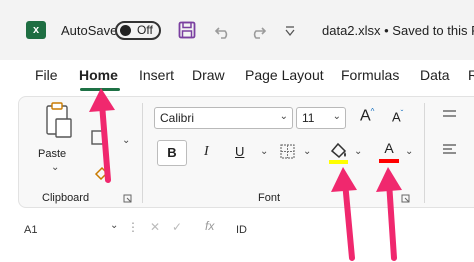 The width and height of the screenshot is (474, 262). Describe the element at coordinates (102, 135) in the screenshot. I see `annotation-arrow-home-icon` at that location.